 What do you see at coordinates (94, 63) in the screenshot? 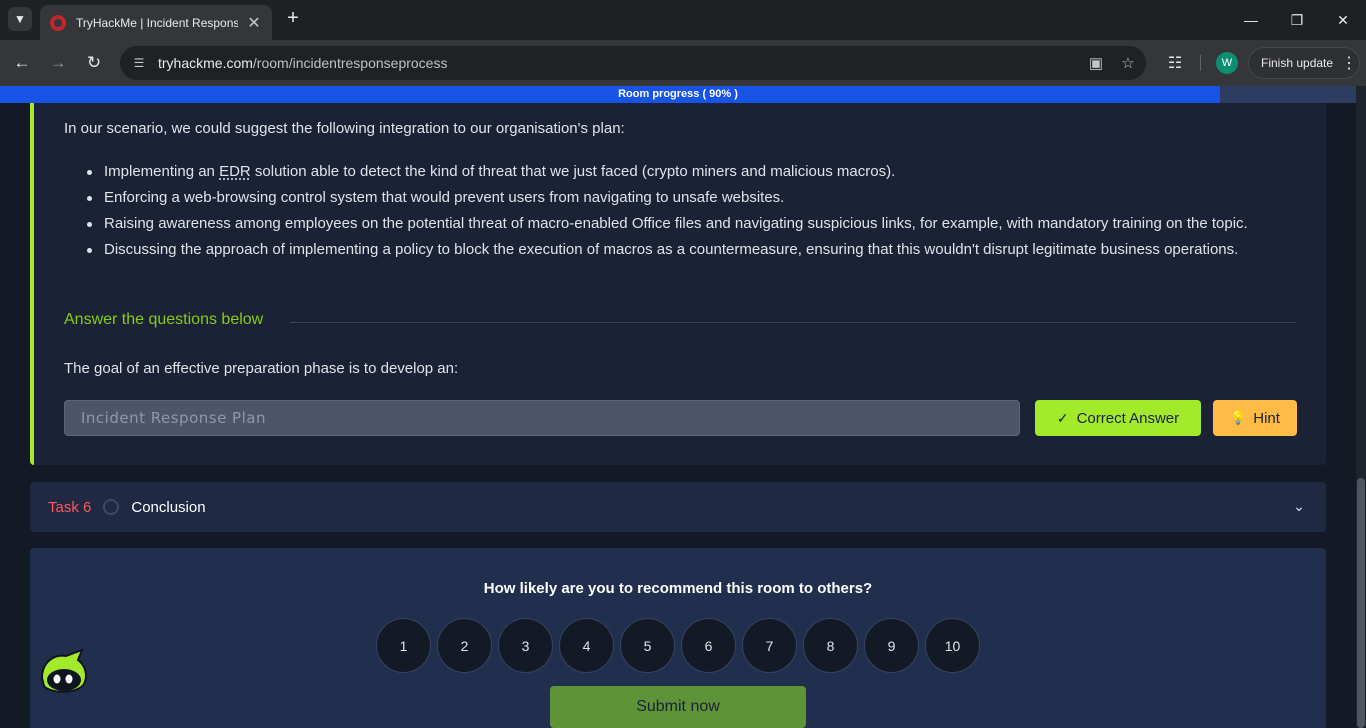
I see `reload-icon: ↻` at bounding box center [94, 63].